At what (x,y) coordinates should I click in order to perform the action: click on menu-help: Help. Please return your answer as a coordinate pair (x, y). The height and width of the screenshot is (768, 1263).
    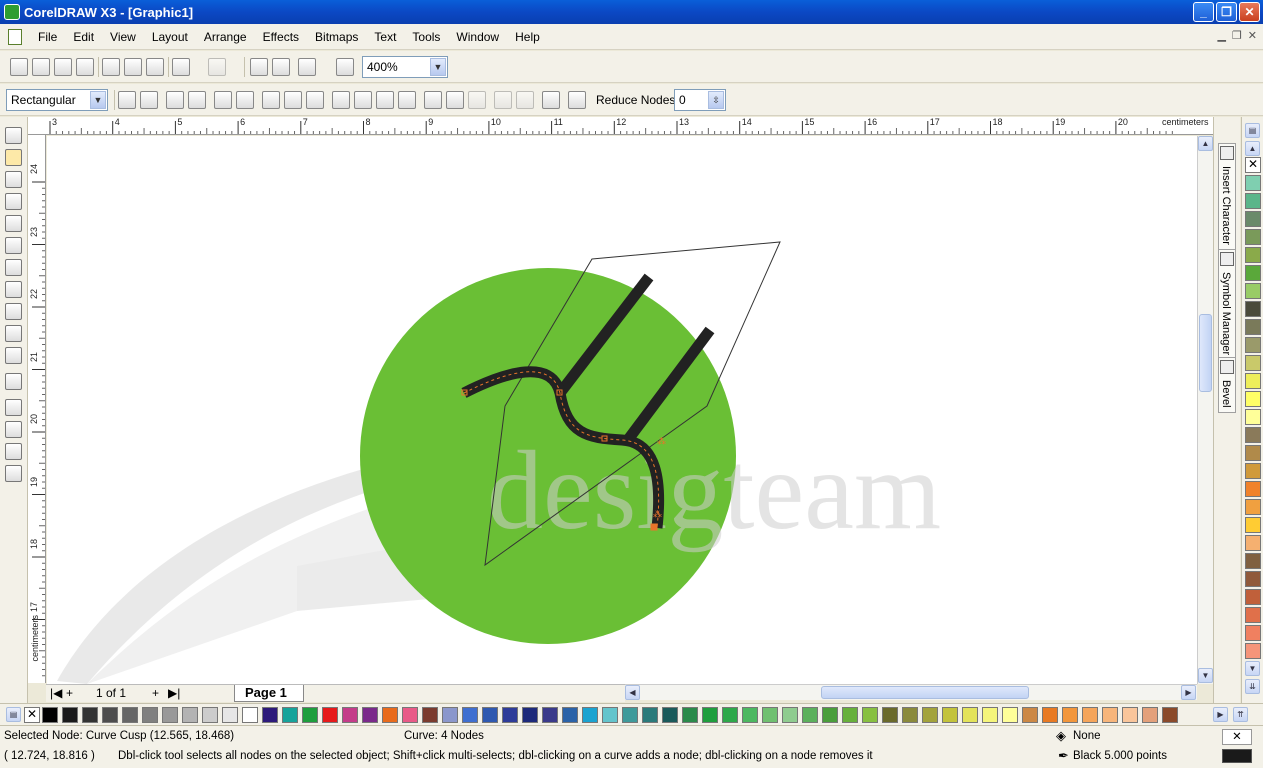
    Looking at the image, I should click on (527, 37).